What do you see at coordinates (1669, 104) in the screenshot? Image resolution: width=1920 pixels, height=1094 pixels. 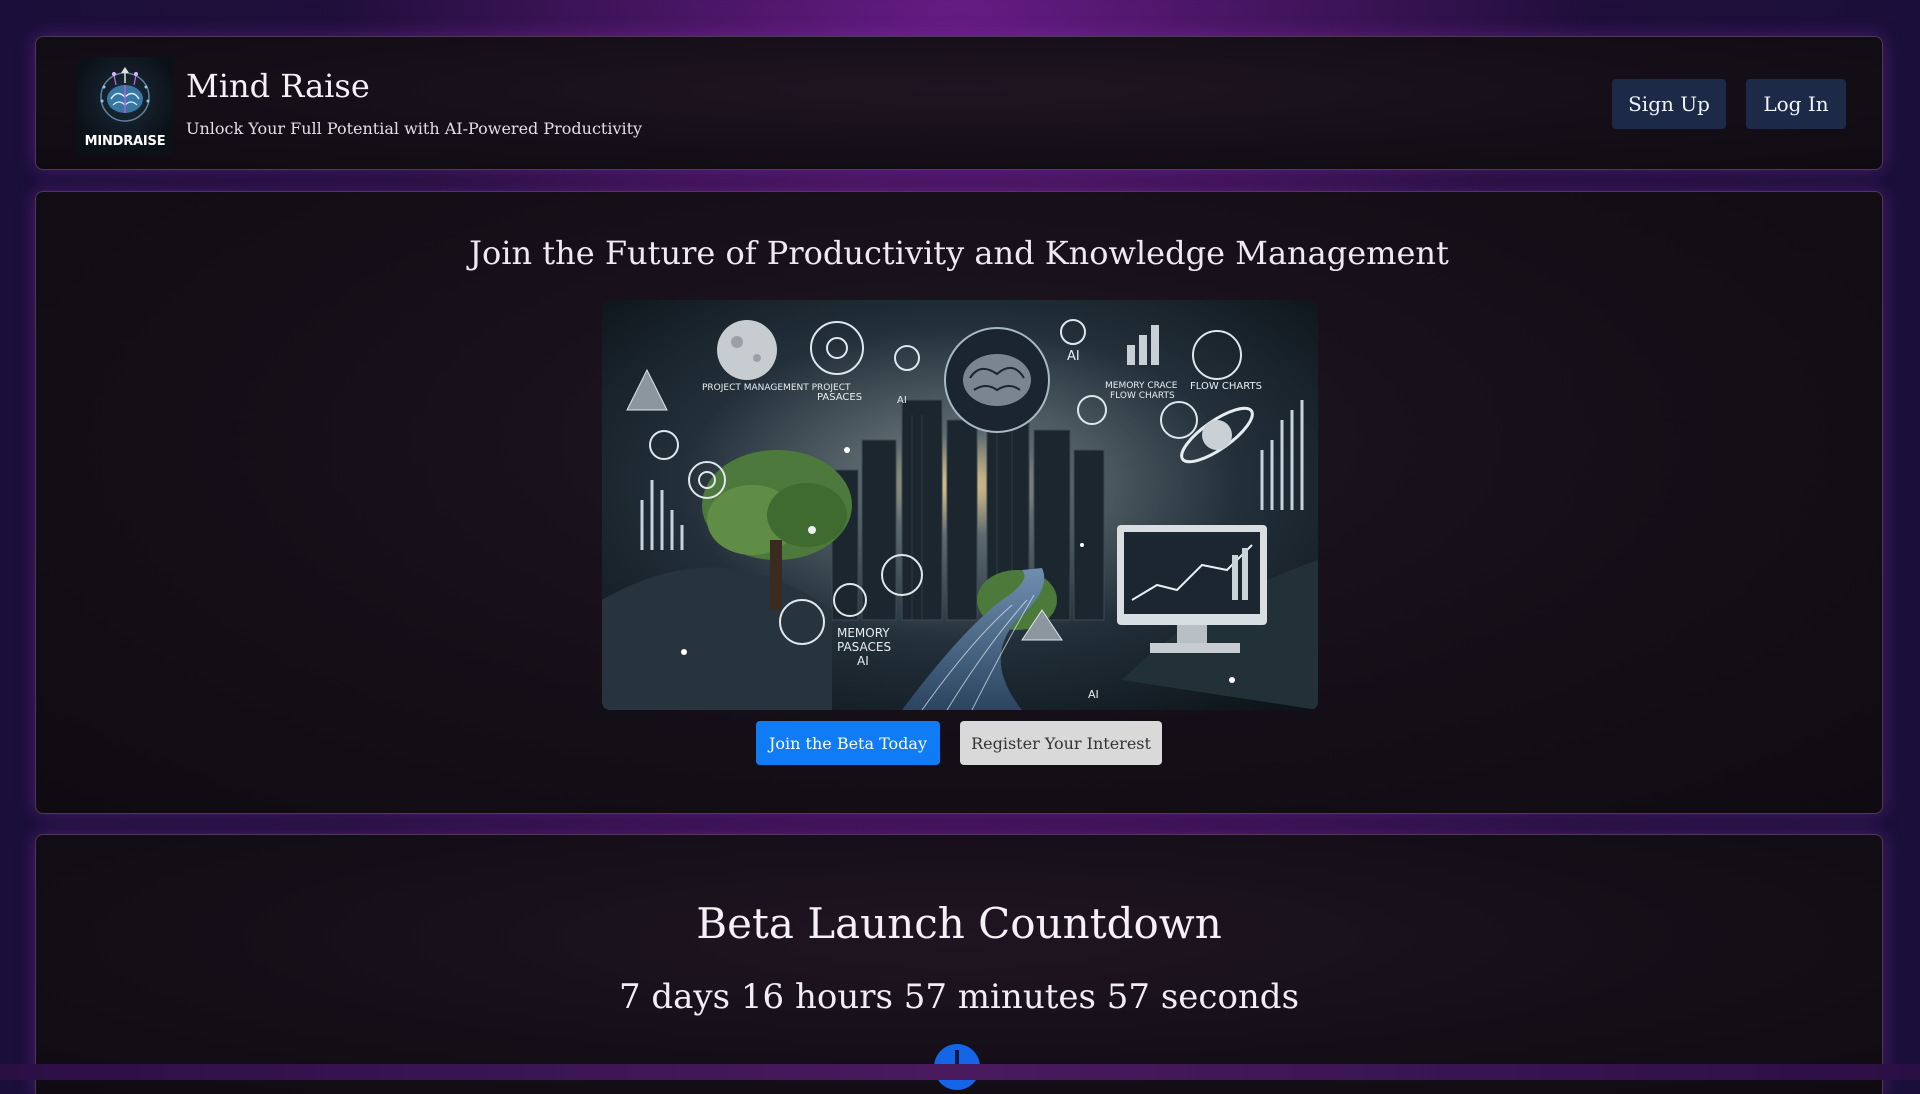 I see `sign-up-button: Sign Up` at bounding box center [1669, 104].